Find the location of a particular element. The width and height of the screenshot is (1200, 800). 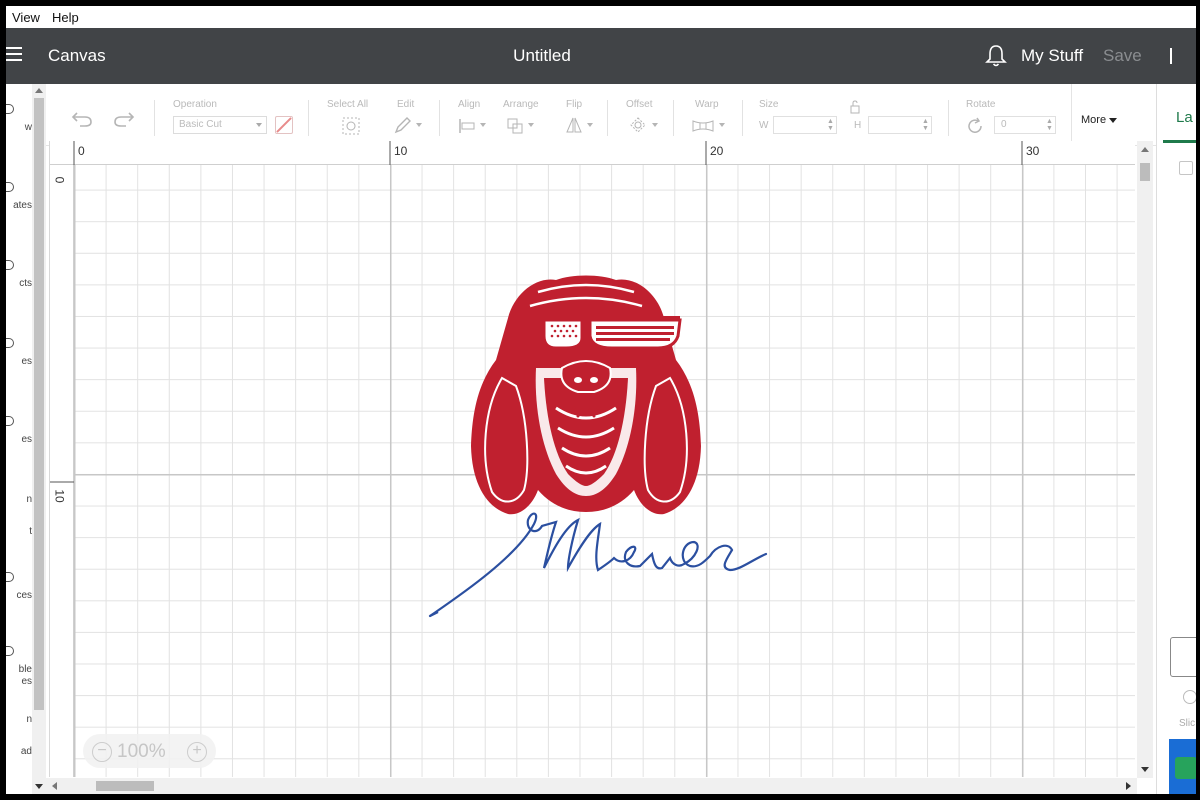

edit-label: Edit is located at coordinates (406, 104).